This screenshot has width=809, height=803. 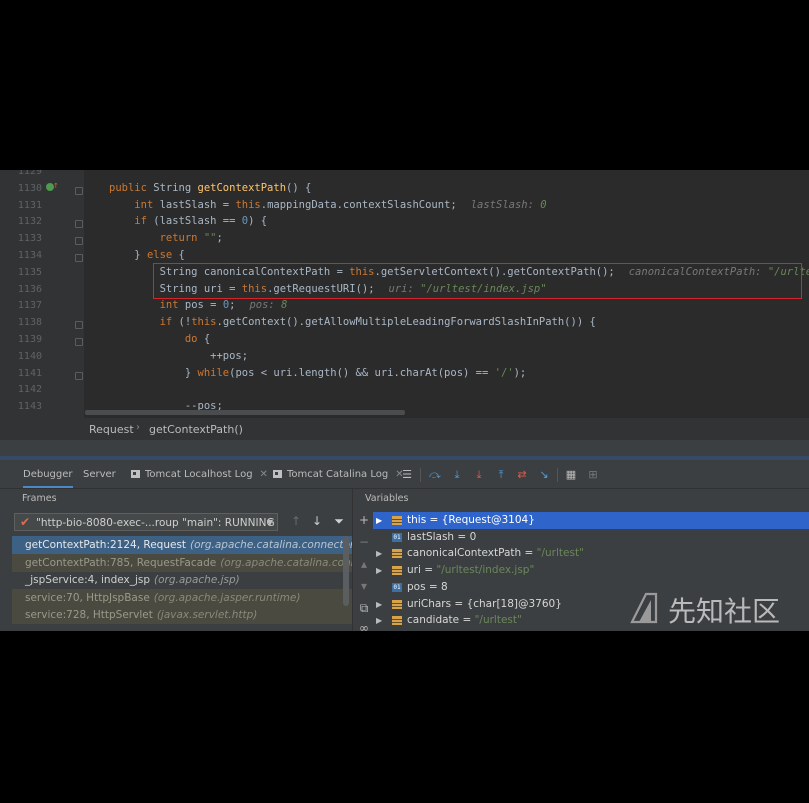 What do you see at coordinates (404, 458) in the screenshot?
I see `panel-divider-accent` at bounding box center [404, 458].